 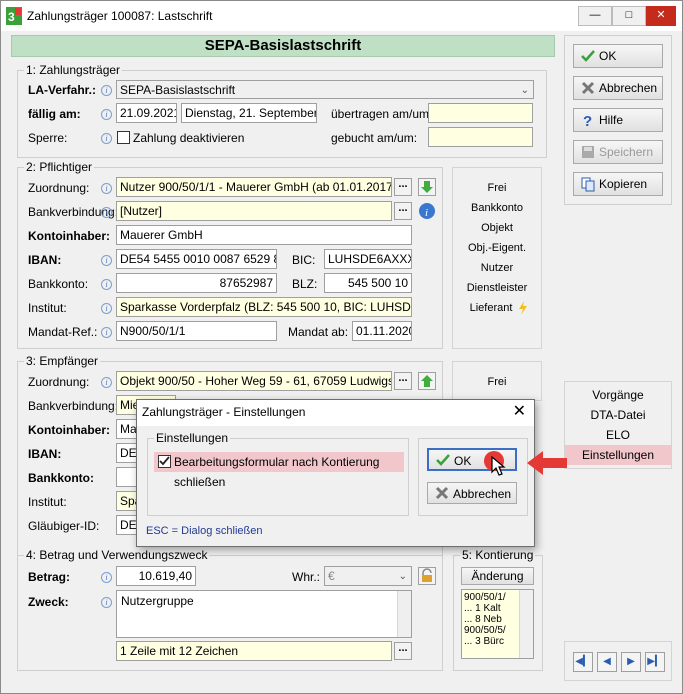 I want to click on kontoinhaber-label: Kontoinhaber:, so click(x=69, y=236).